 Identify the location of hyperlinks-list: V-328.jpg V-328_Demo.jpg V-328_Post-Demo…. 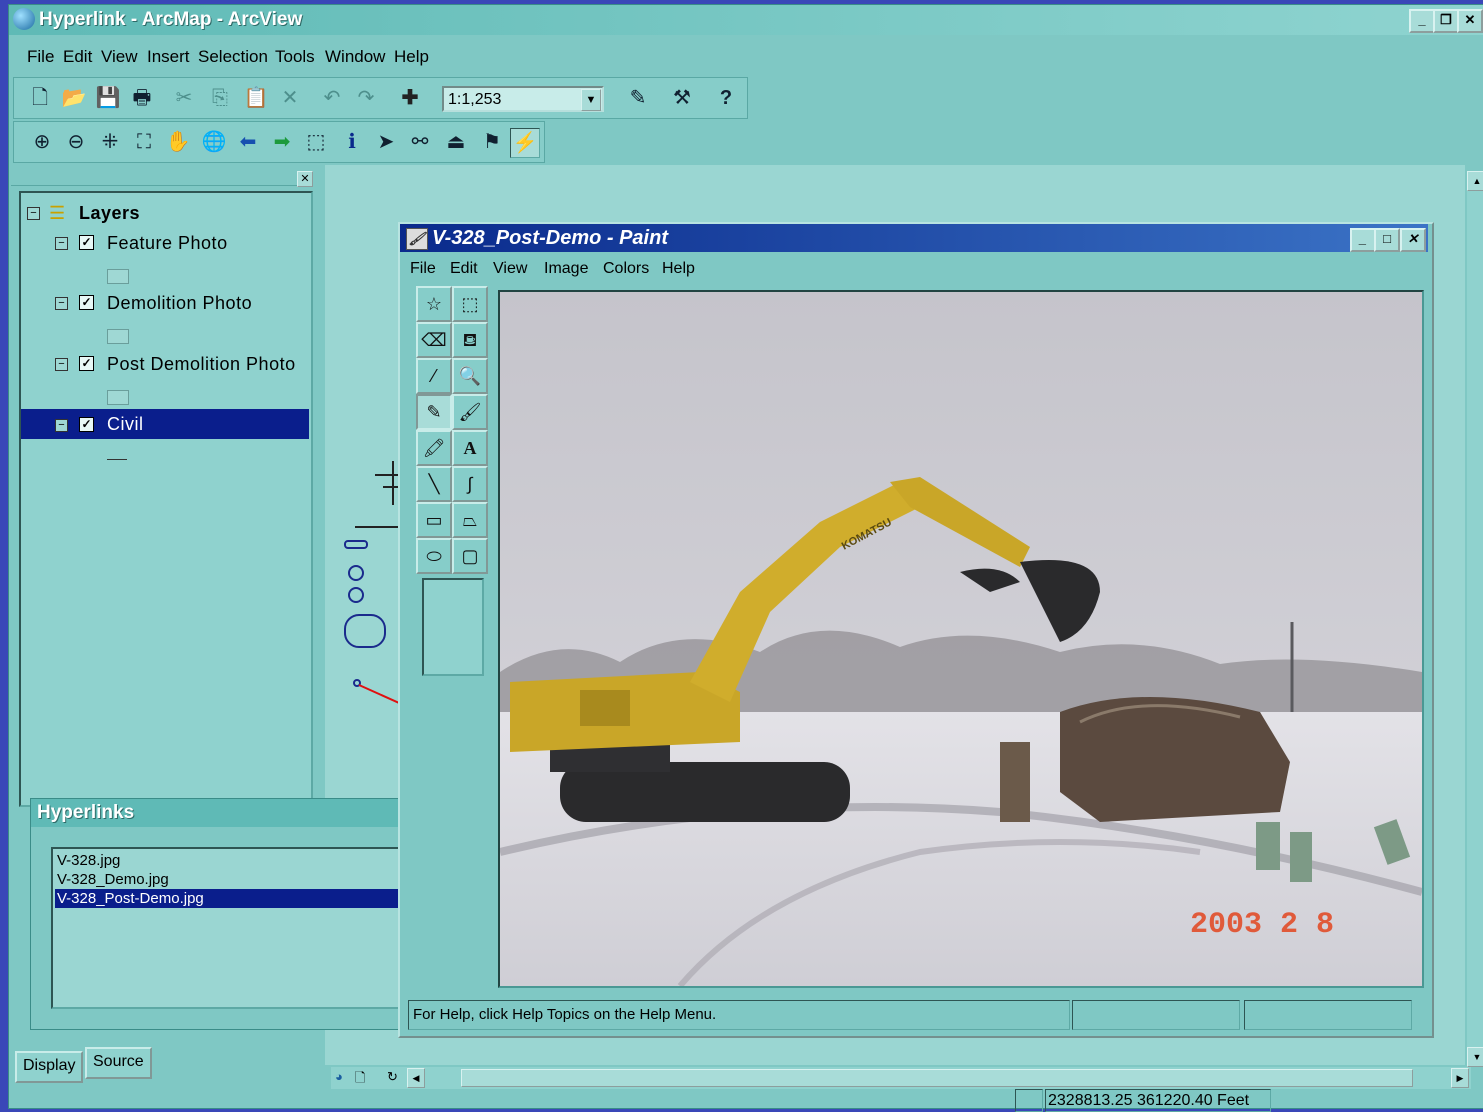
(228, 928).